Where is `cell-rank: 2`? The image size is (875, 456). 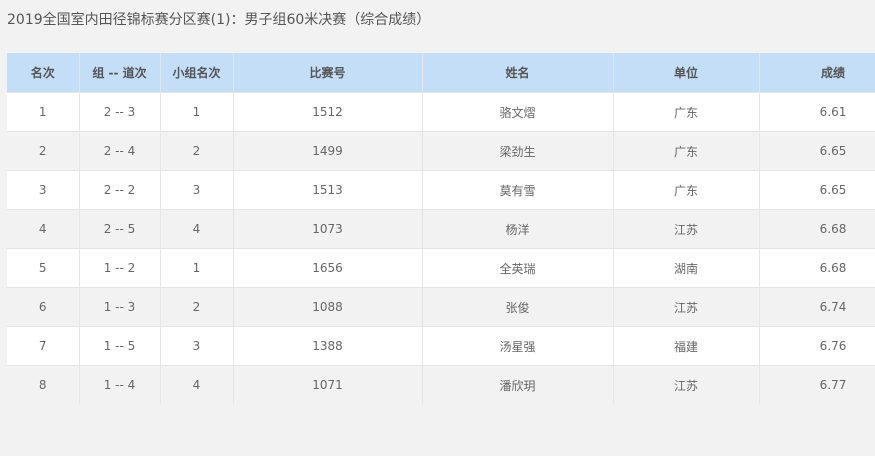 cell-rank: 2 is located at coordinates (43, 151).